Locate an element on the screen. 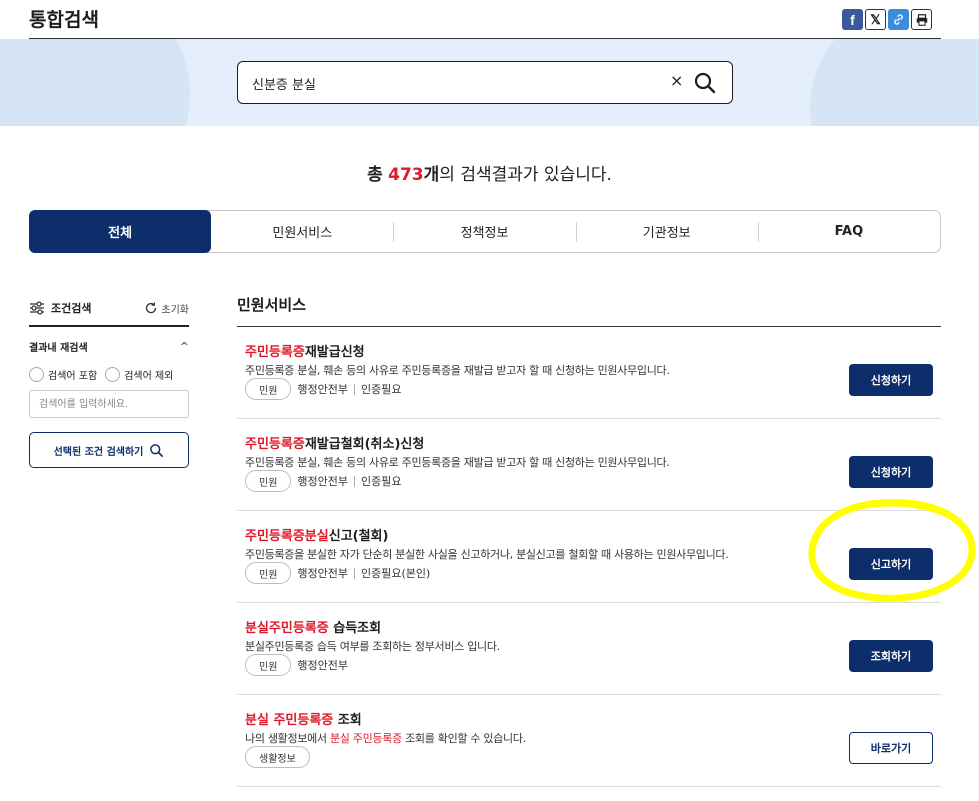  refine-search-input is located at coordinates (109, 404).